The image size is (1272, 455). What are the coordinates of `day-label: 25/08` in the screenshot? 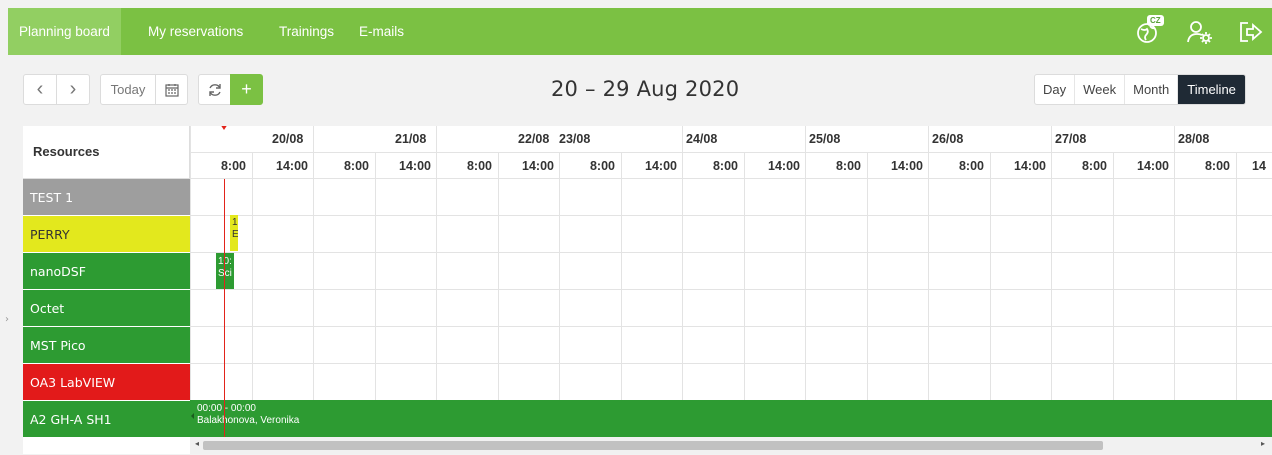 It's located at (825, 139).